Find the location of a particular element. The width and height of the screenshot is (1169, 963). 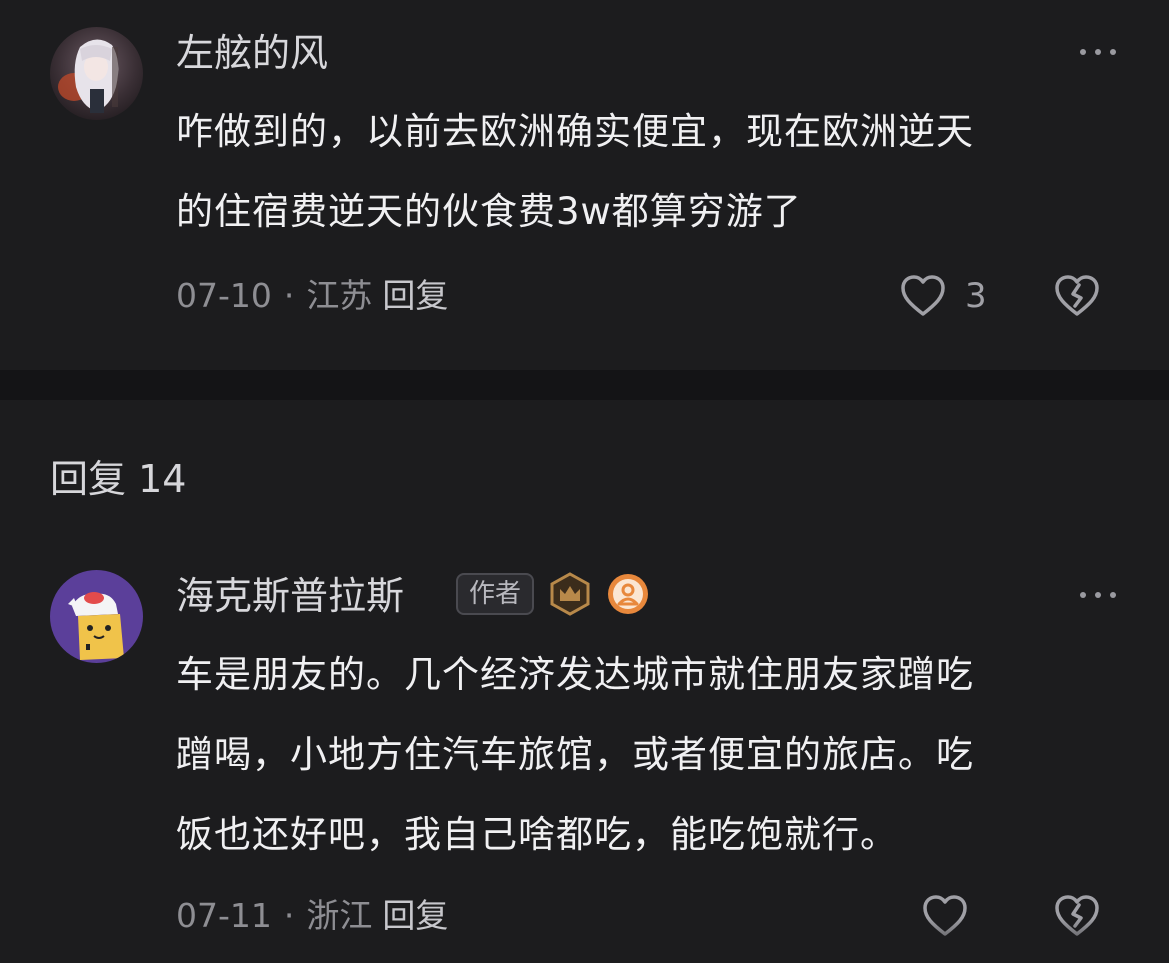

comment-text: 咋做到的，以前去欧洲确实便宜，现在欧洲逆天 的住宿费逆天的伙食费3w都算穷游了 is located at coordinates (651, 172).